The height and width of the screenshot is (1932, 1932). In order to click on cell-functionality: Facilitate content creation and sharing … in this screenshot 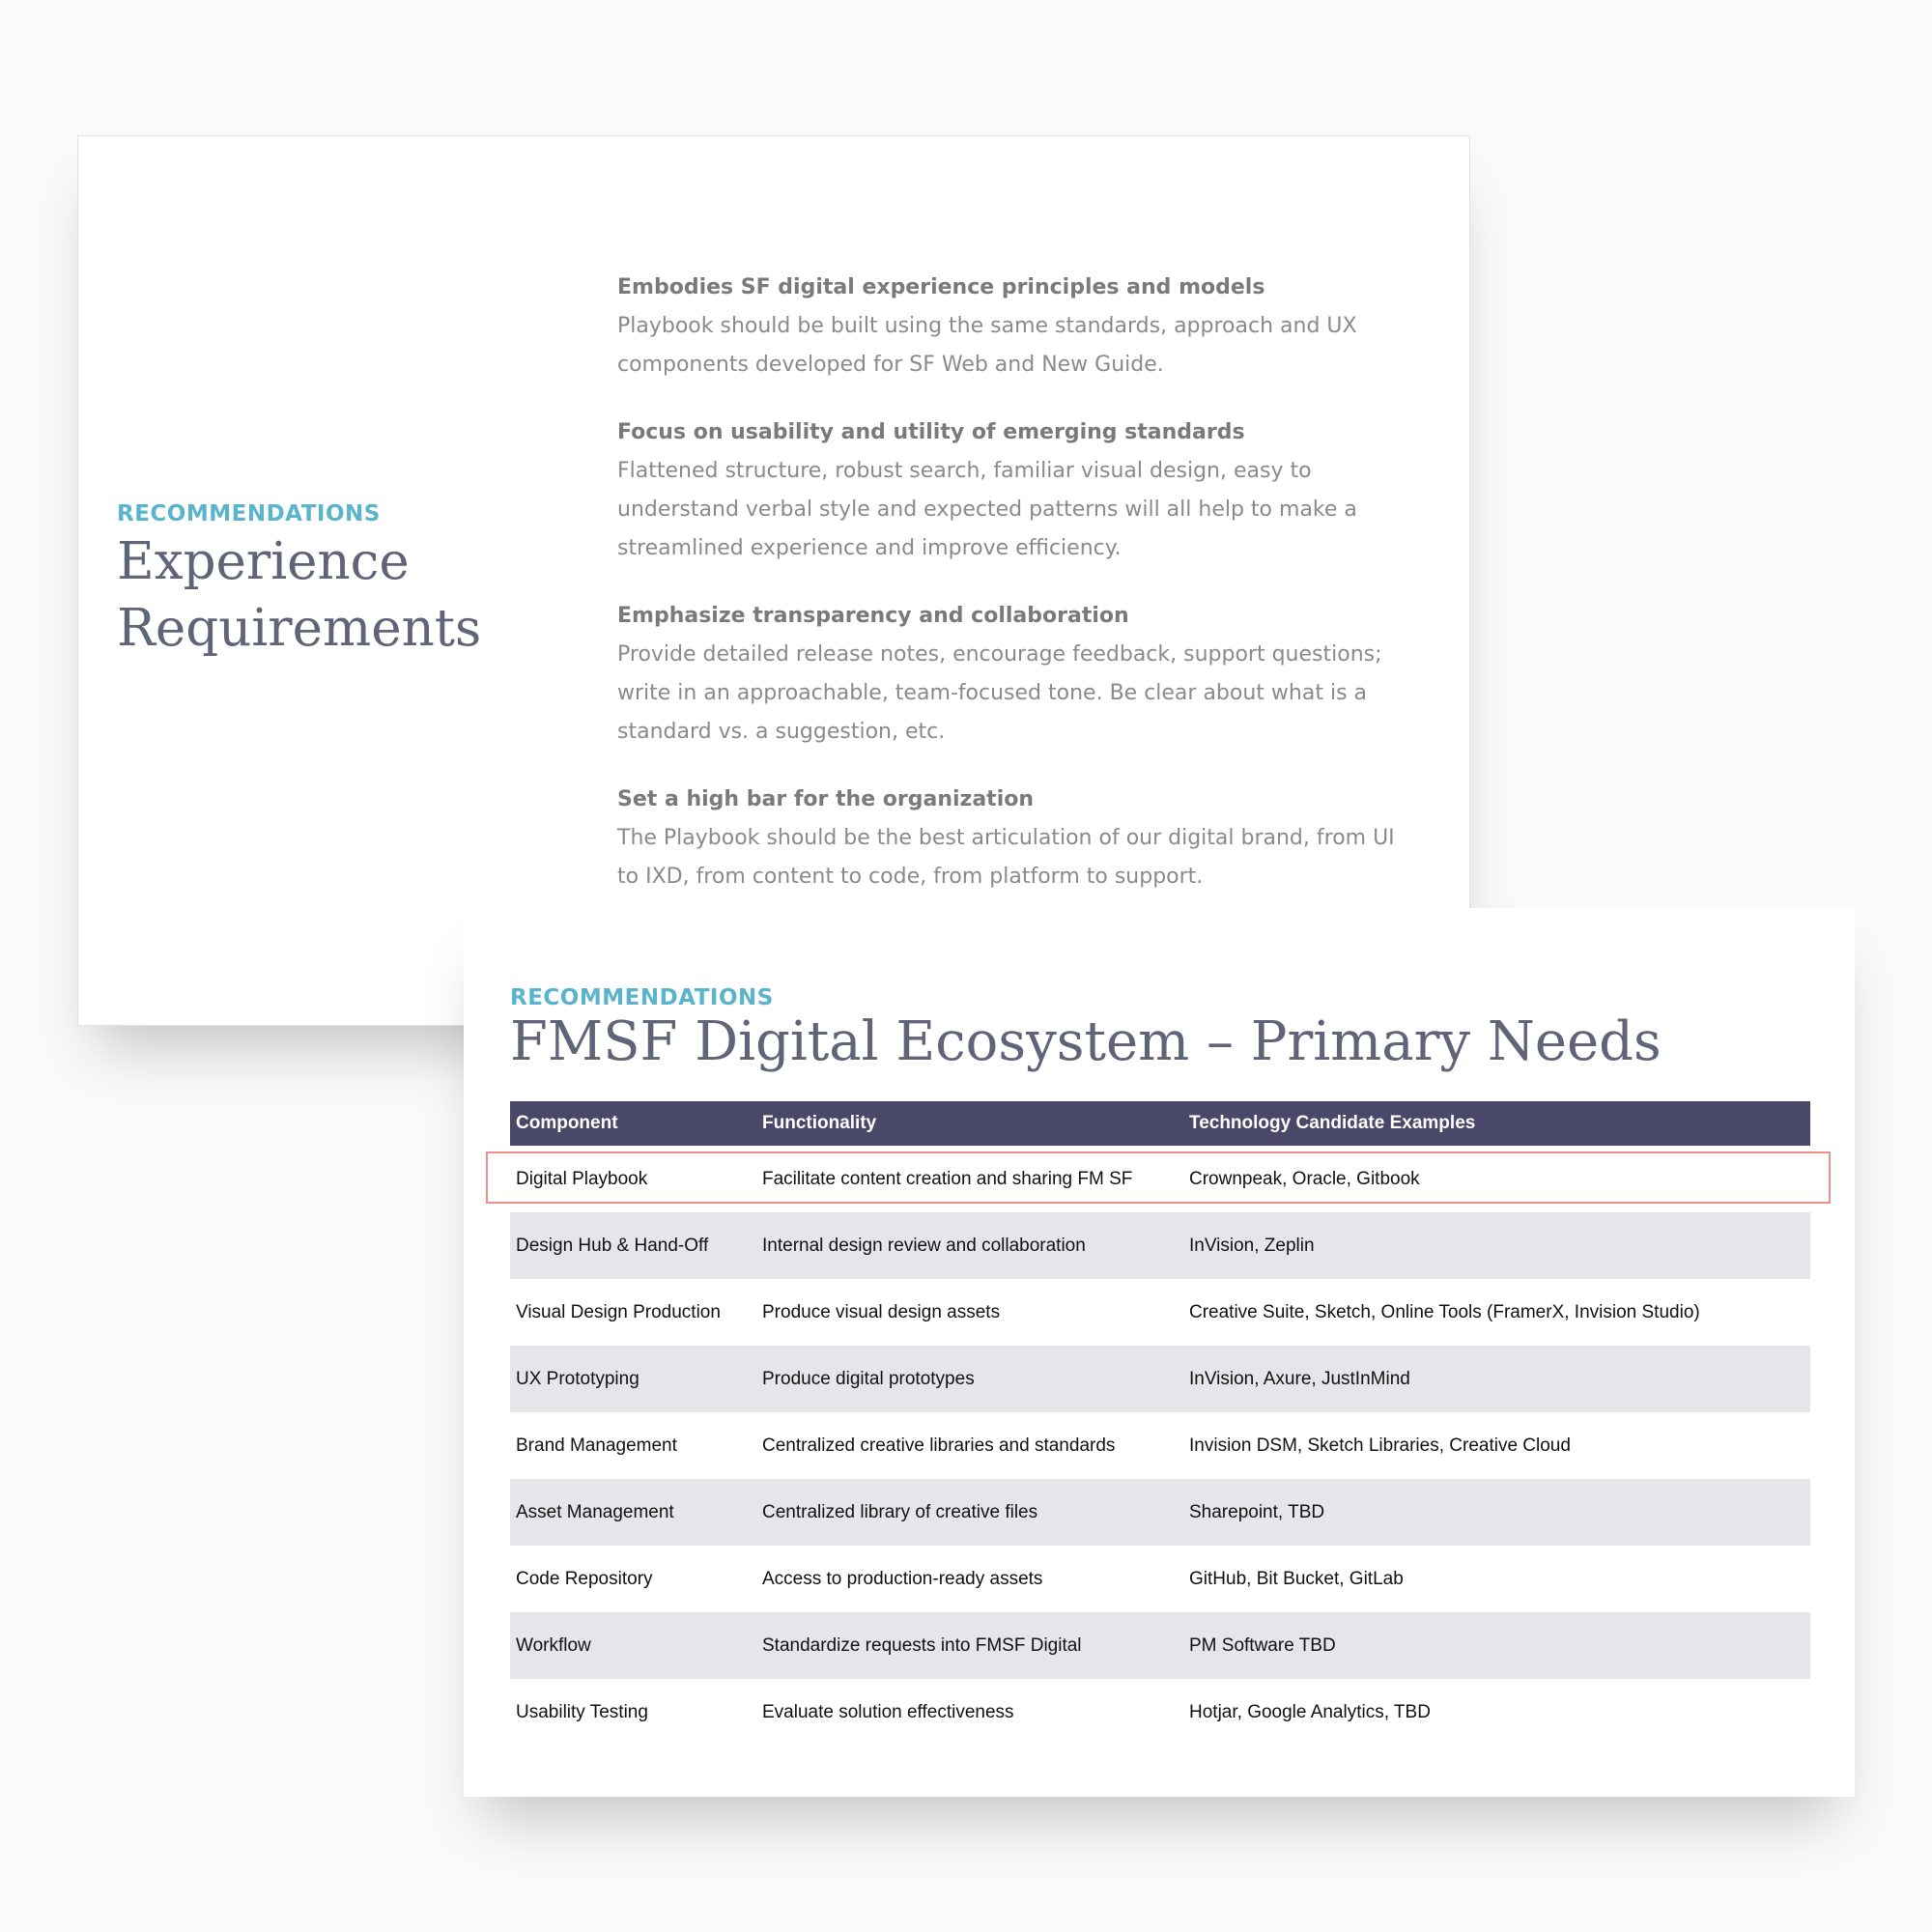, I will do `click(947, 1178)`.